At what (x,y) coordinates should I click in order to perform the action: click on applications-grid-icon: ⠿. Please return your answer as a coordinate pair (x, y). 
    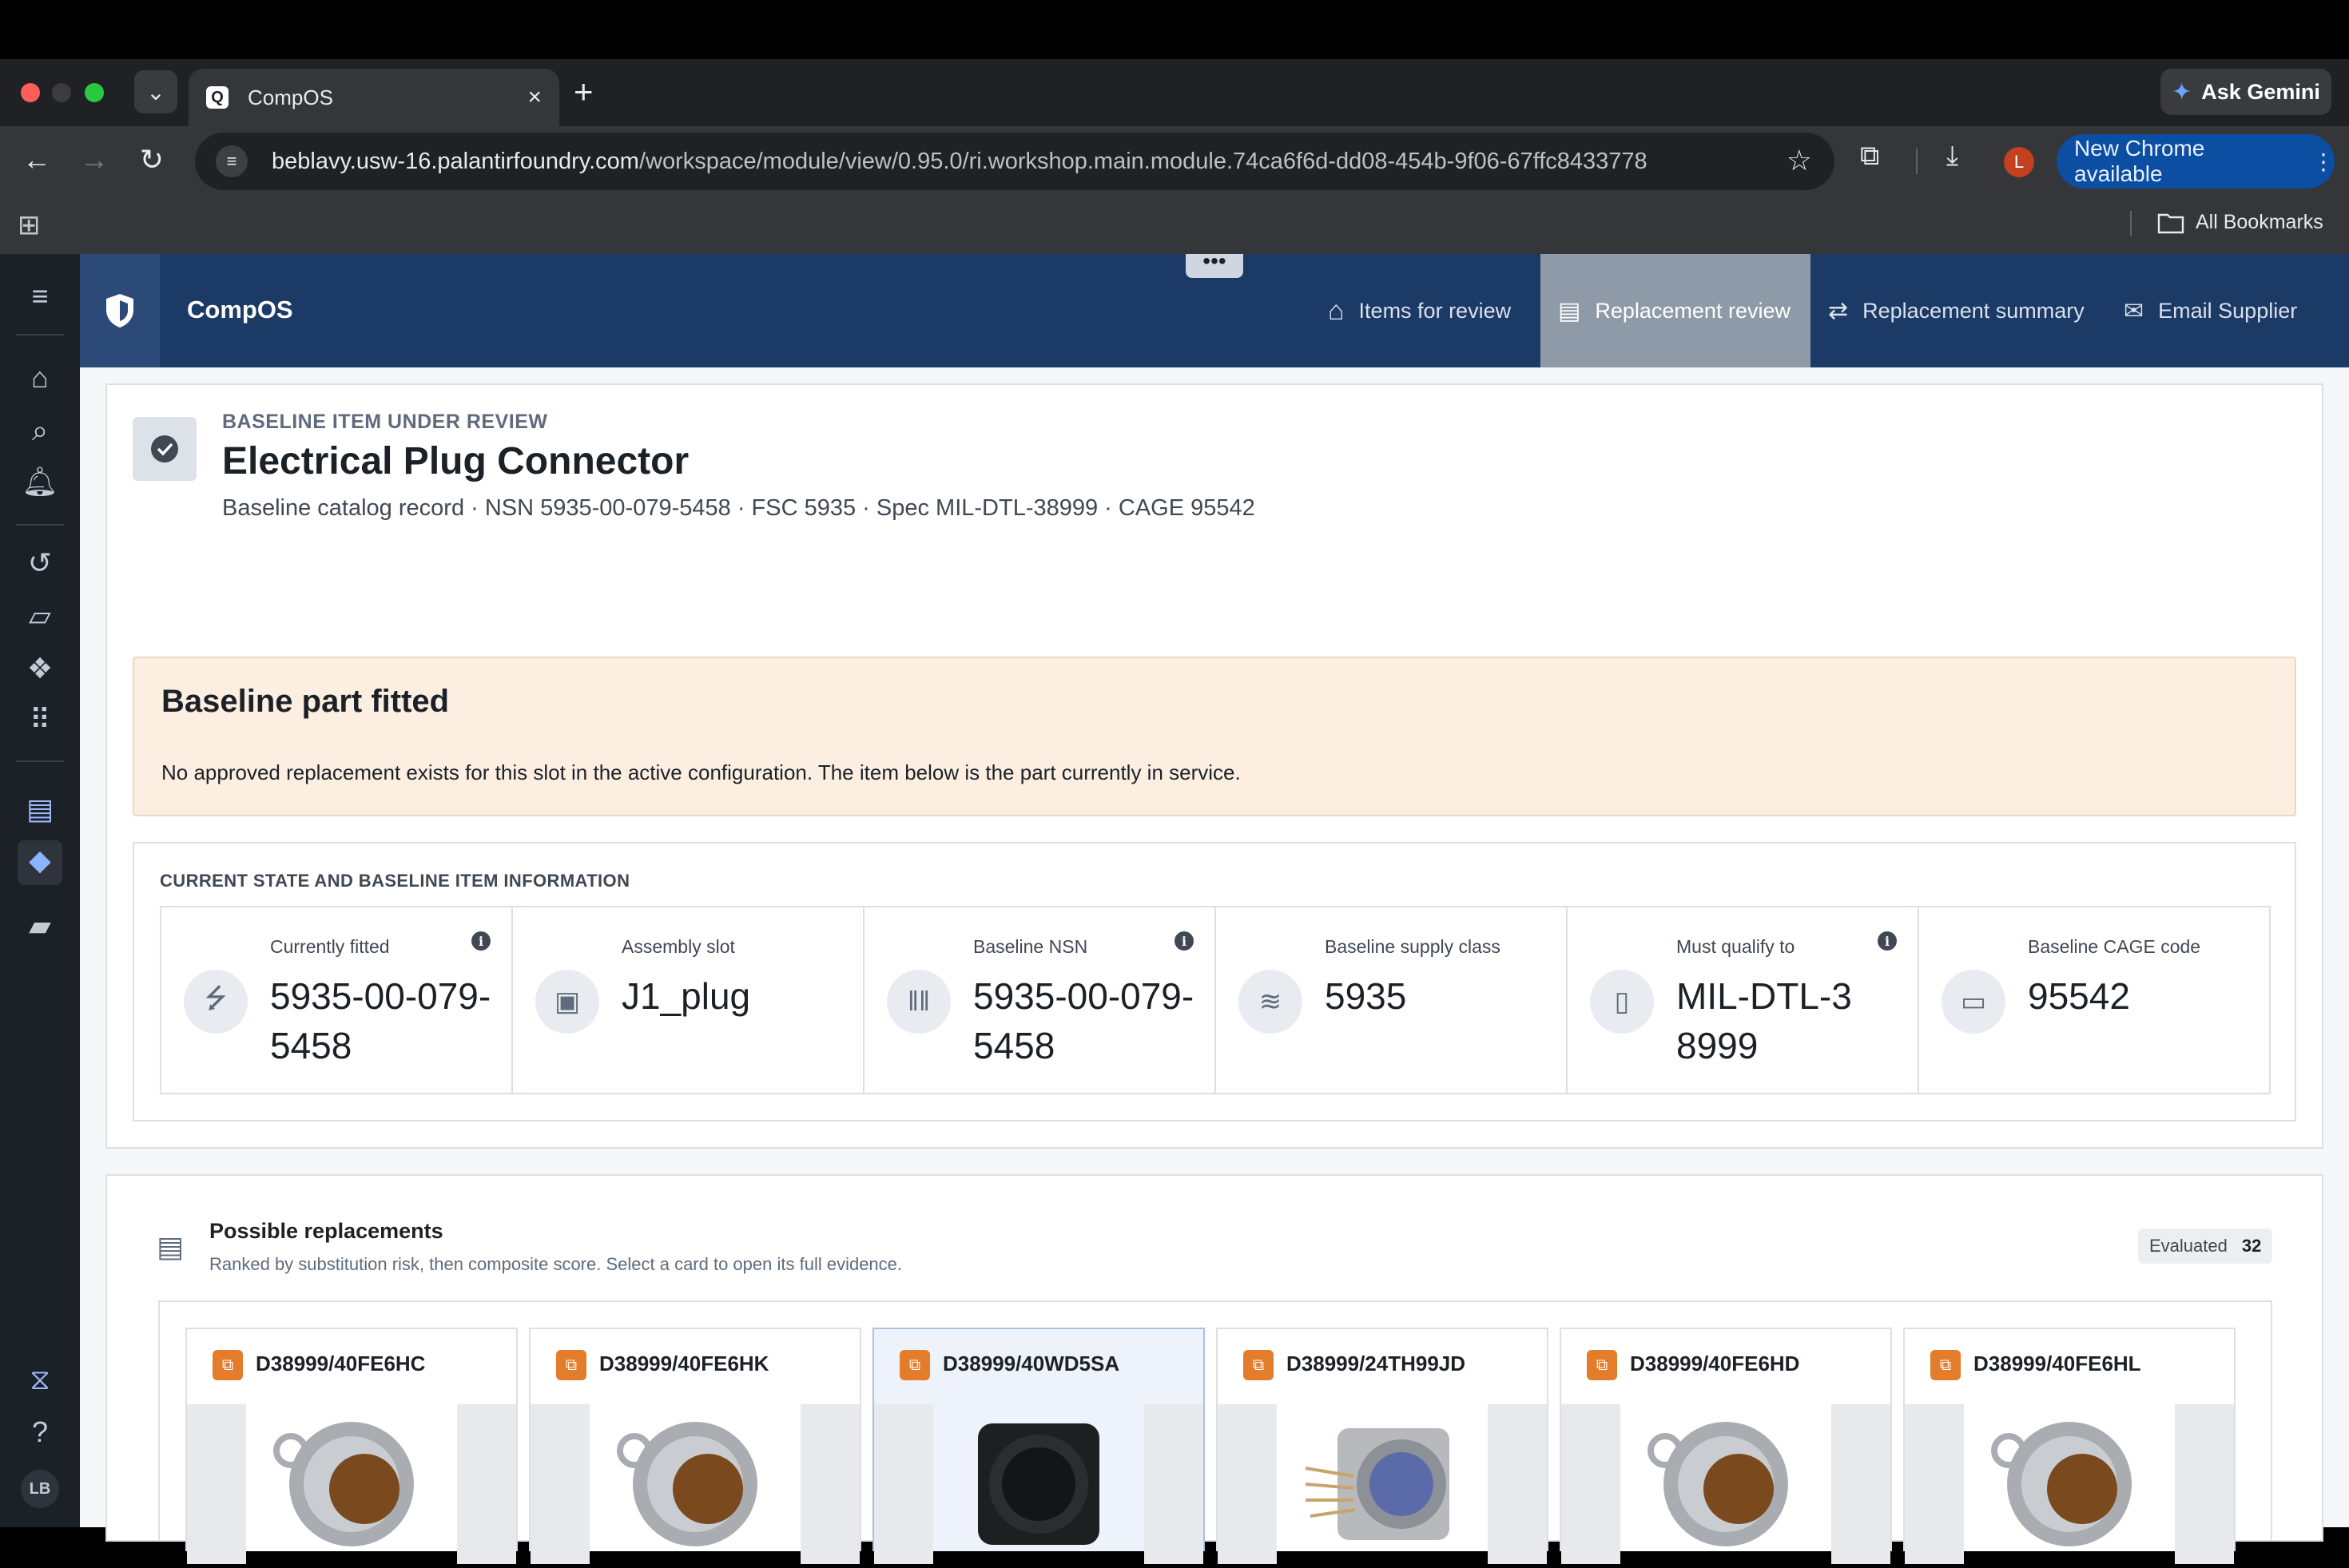
    Looking at the image, I should click on (40, 719).